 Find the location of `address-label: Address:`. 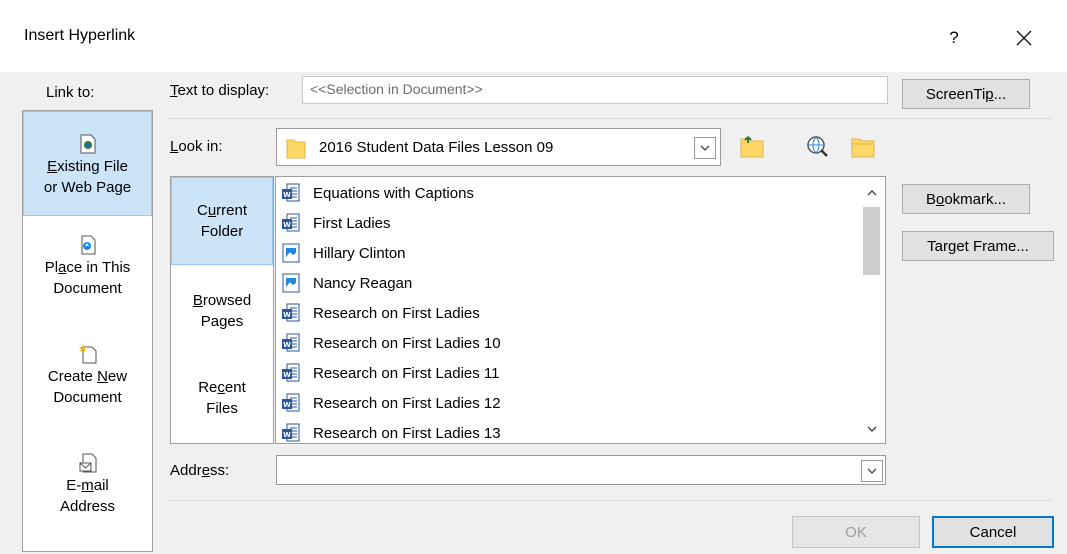

address-label: Address: is located at coordinates (200, 470).